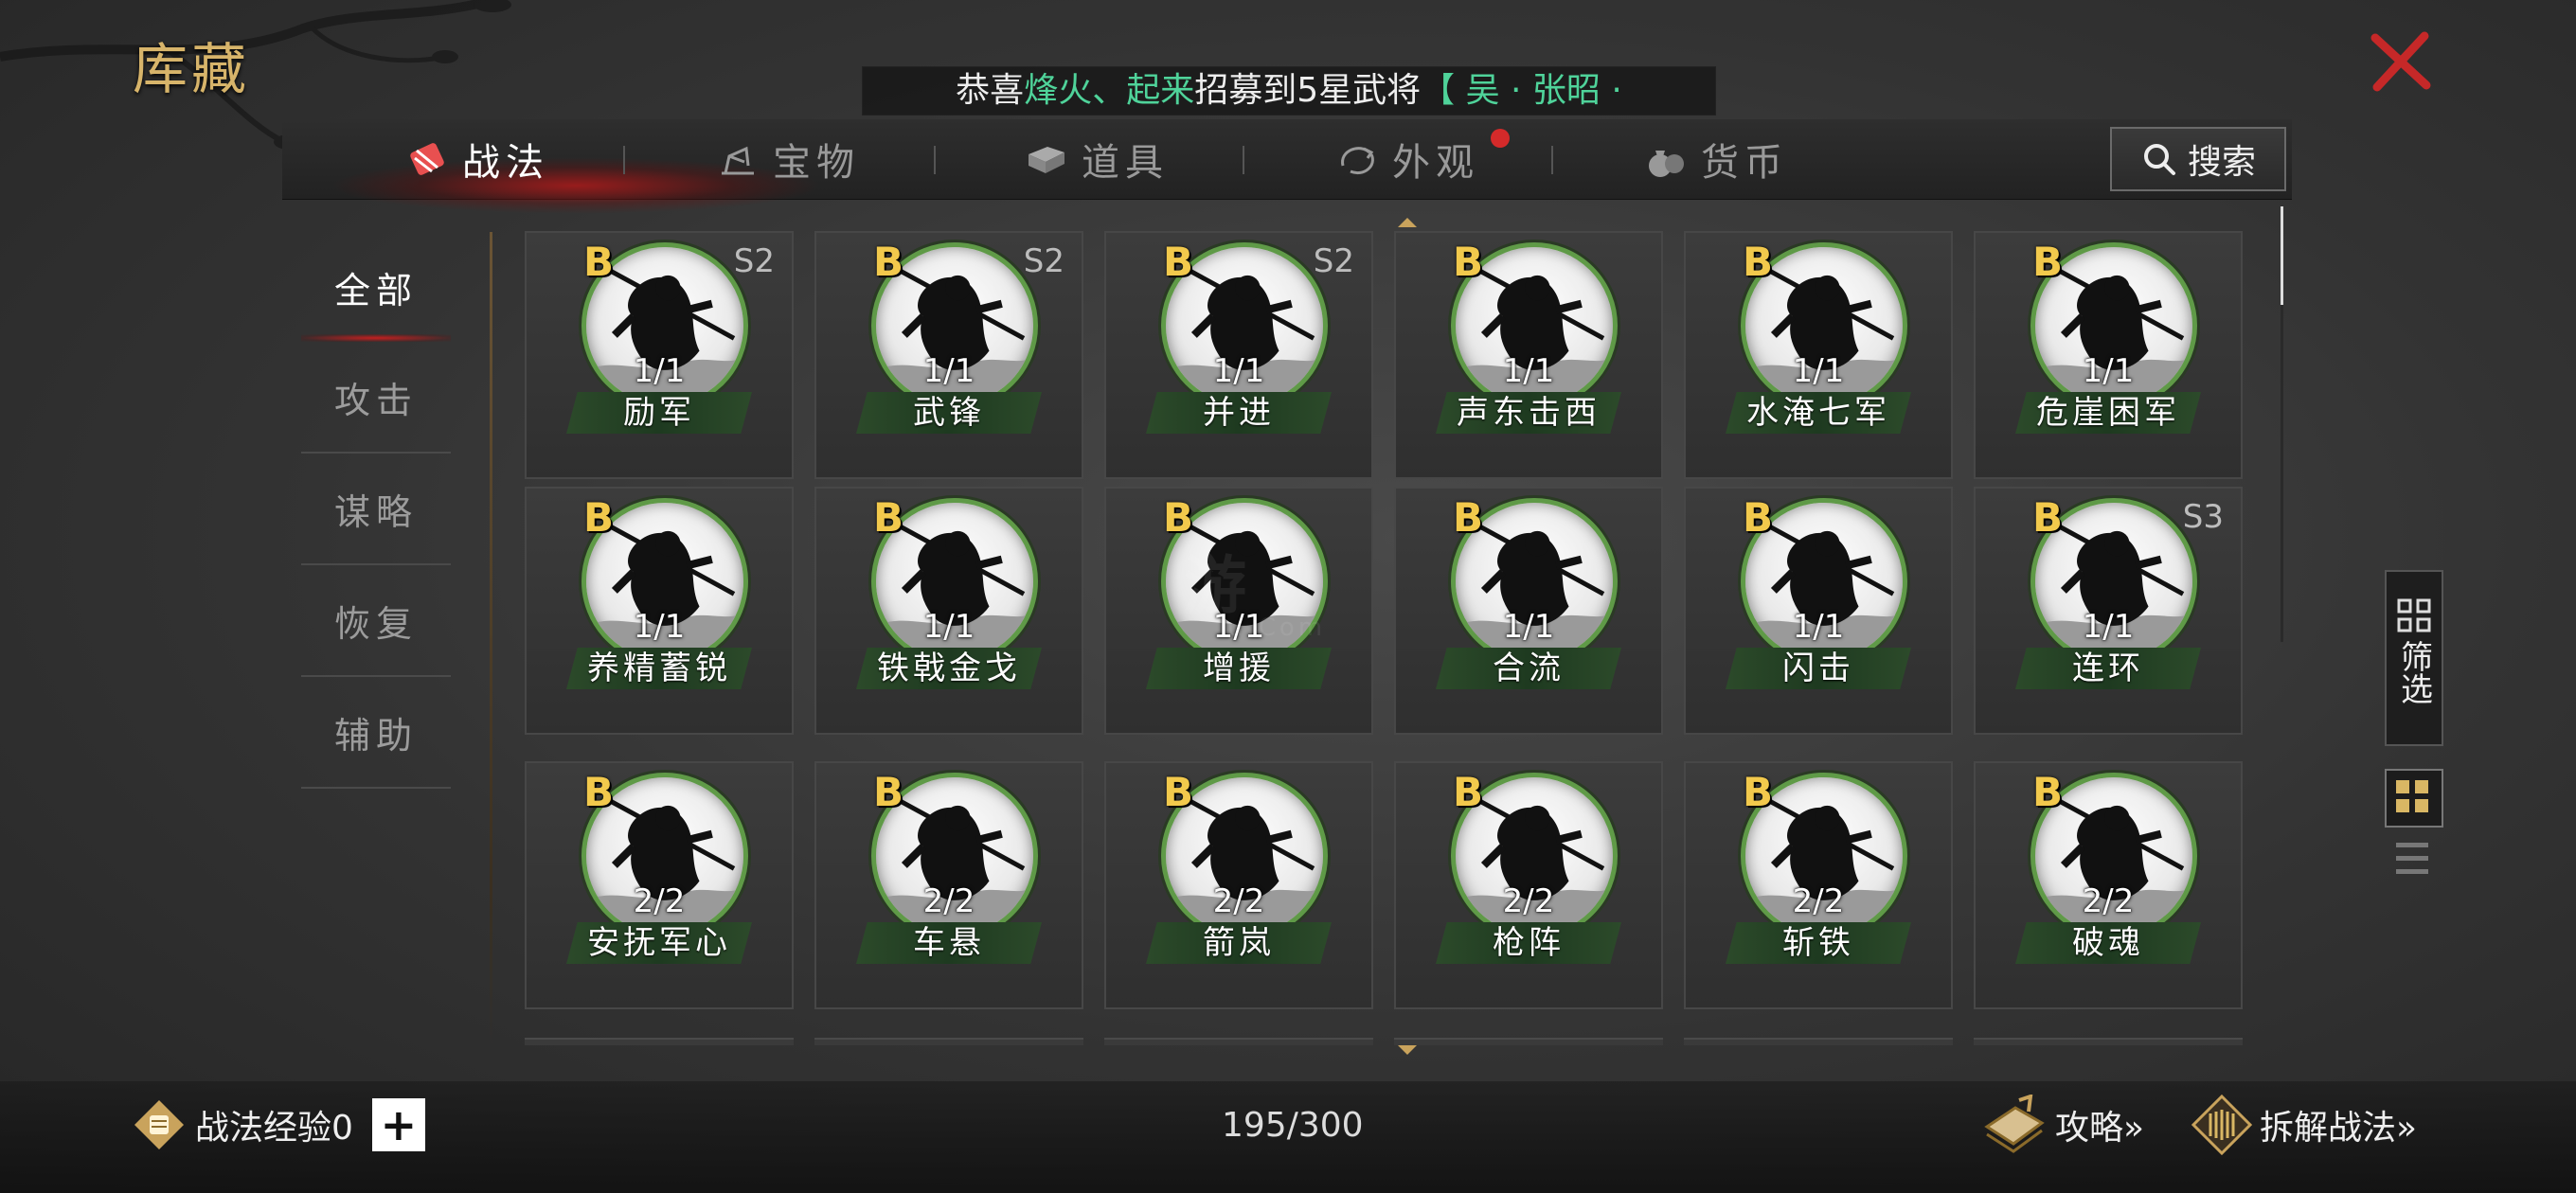 This screenshot has height=1193, width=2576. I want to click on book-icon, so click(2014, 1124).